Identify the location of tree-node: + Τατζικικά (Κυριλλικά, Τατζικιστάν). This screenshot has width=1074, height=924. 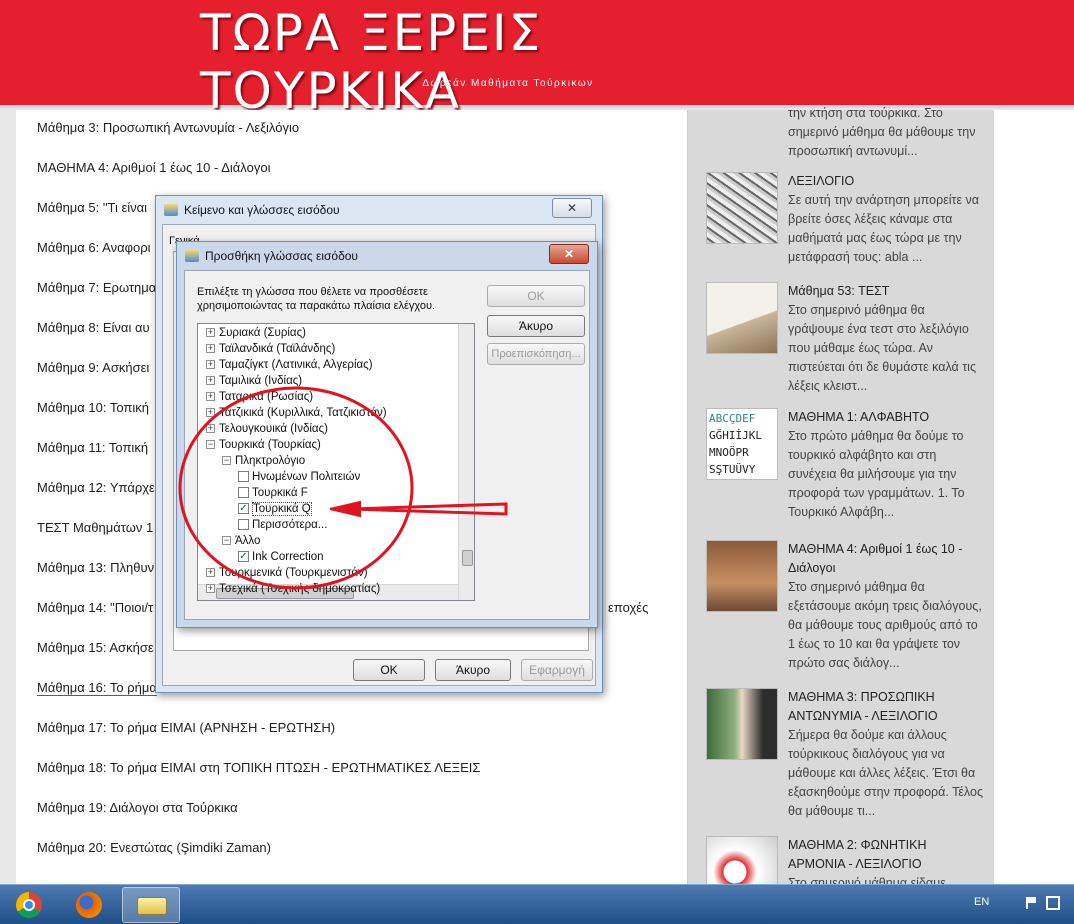
(296, 413).